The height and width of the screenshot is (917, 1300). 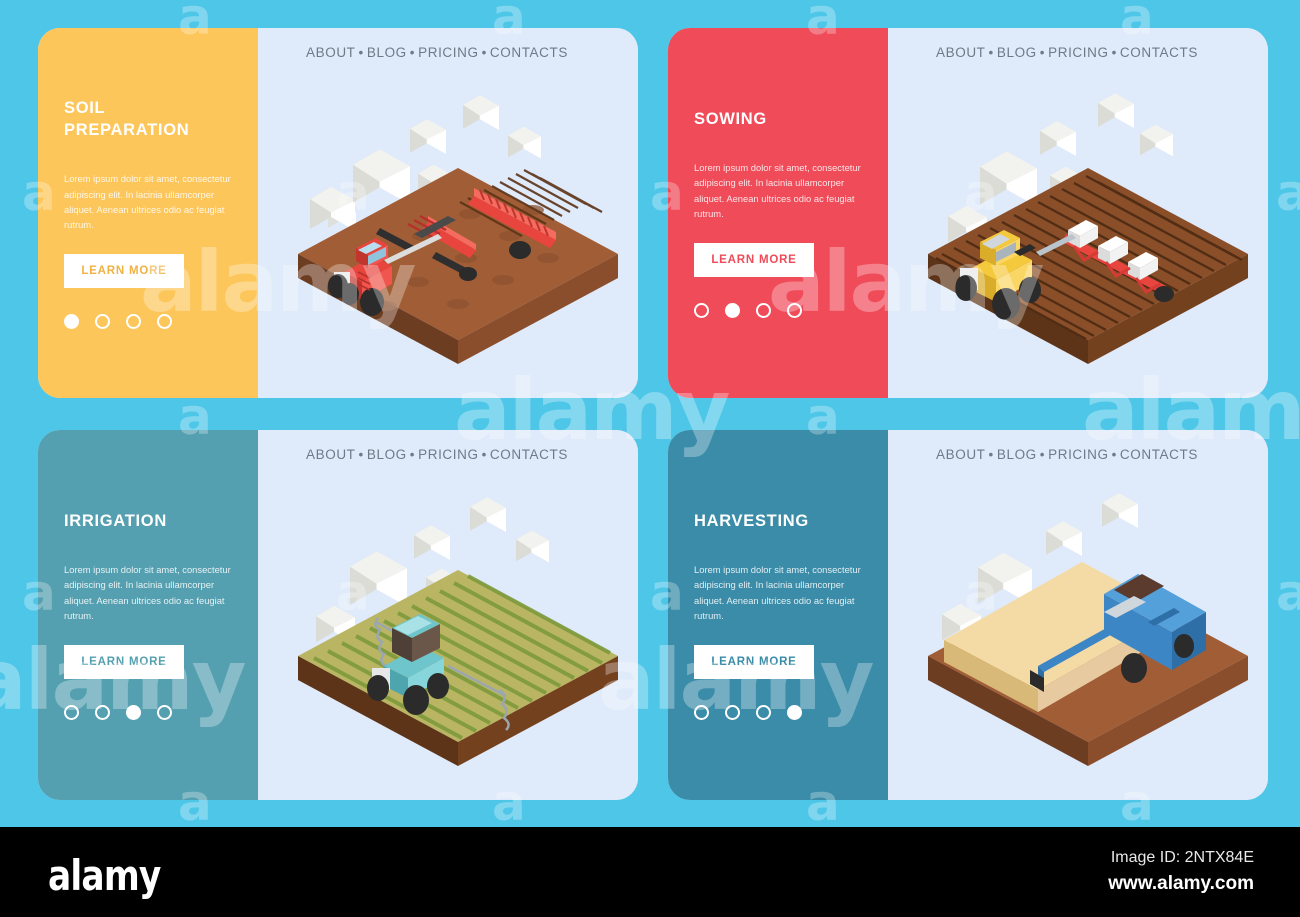 I want to click on illustration-irrigation, so click(x=448, y=615).